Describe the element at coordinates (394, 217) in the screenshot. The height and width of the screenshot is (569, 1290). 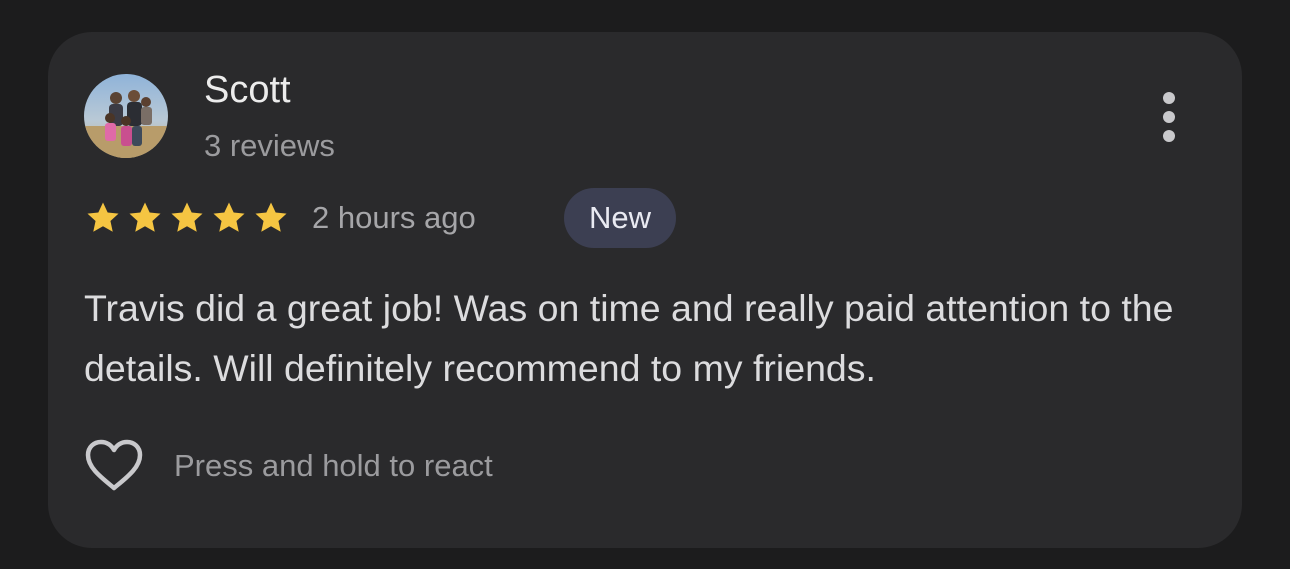
I see `review-timestamp: 2 hours ago` at that location.